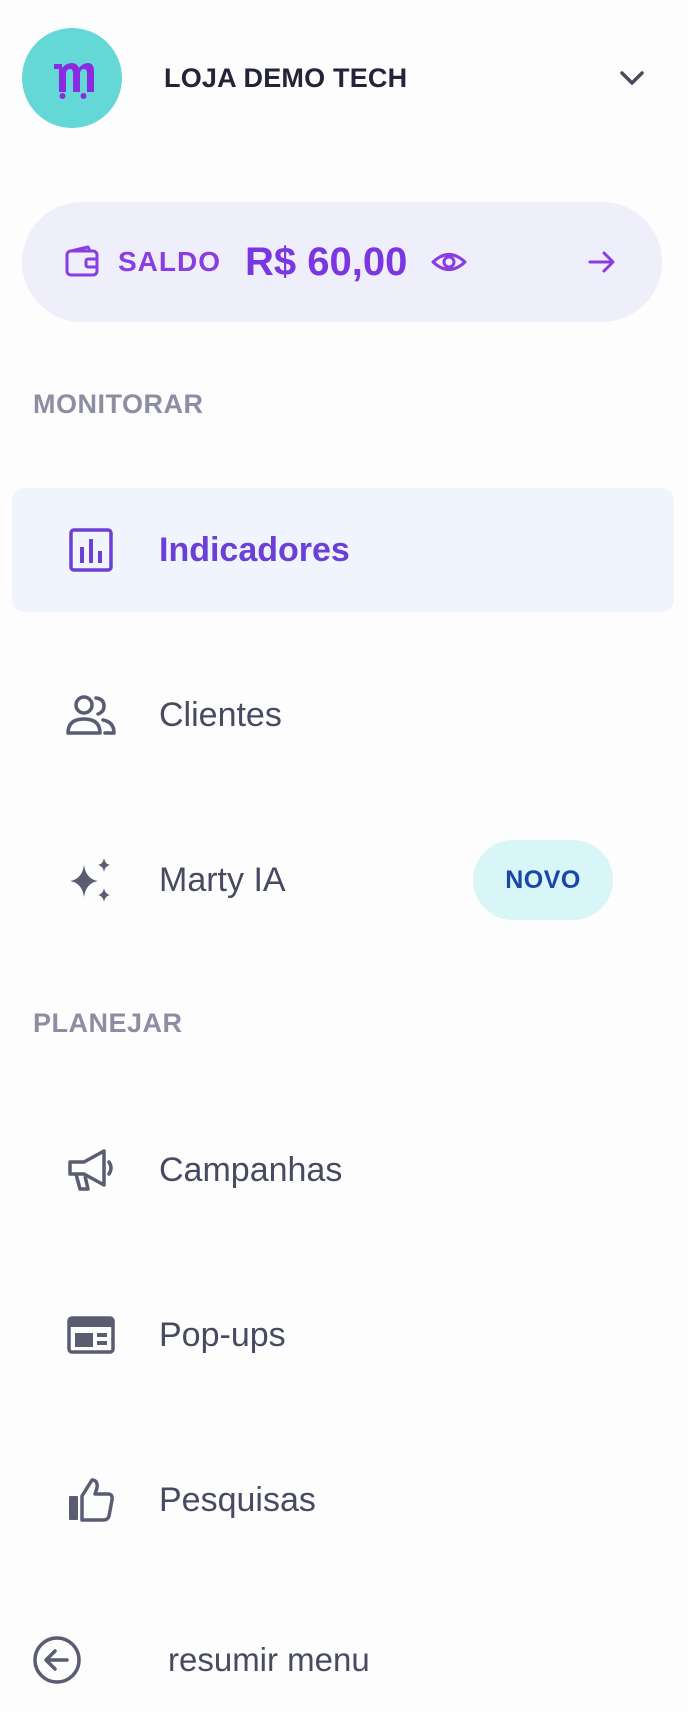 This screenshot has height=1712, width=688. Describe the element at coordinates (108, 1023) in the screenshot. I see `section-label-planejar: PLANEJAR` at that location.